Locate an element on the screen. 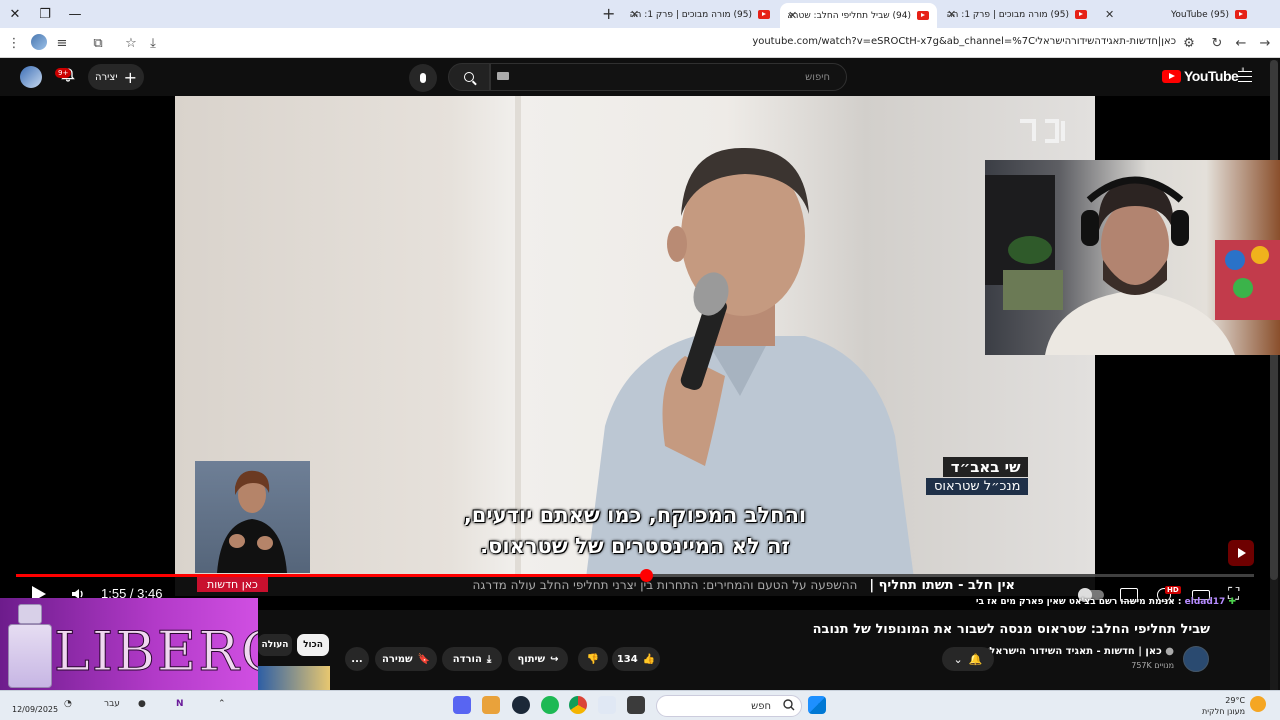 Image resolution: width=1280 pixels, height=720 pixels. taskbar-search-icon is located at coordinates (791, 706).